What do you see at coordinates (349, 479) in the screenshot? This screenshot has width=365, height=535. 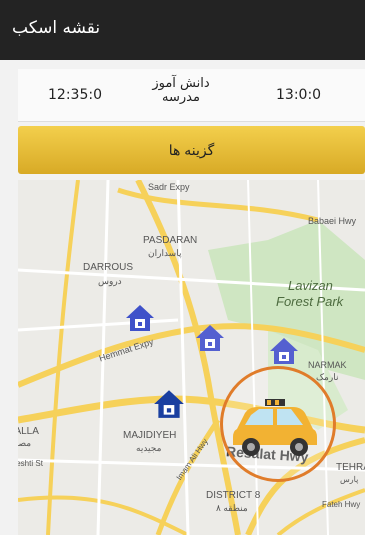 I see `area-label-tehran-fa: پارس` at bounding box center [349, 479].